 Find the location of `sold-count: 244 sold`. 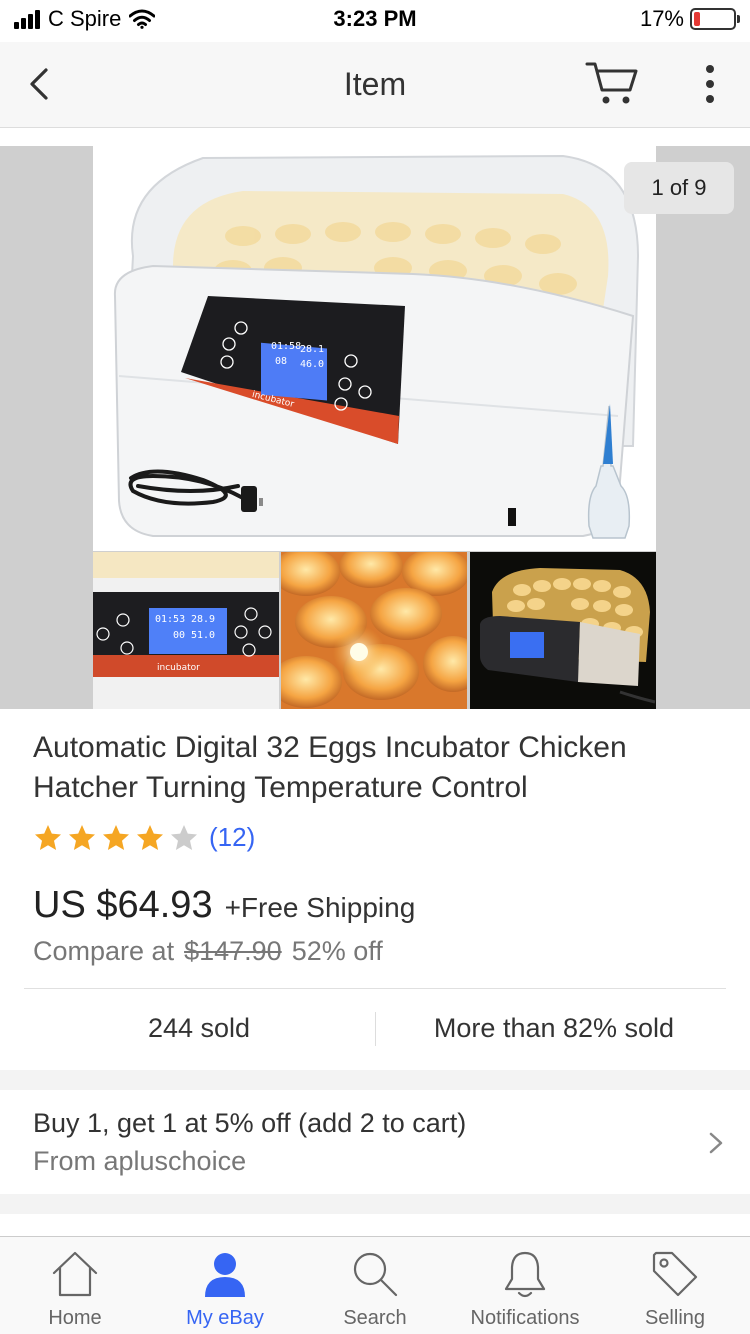

sold-count: 244 sold is located at coordinates (199, 1028).